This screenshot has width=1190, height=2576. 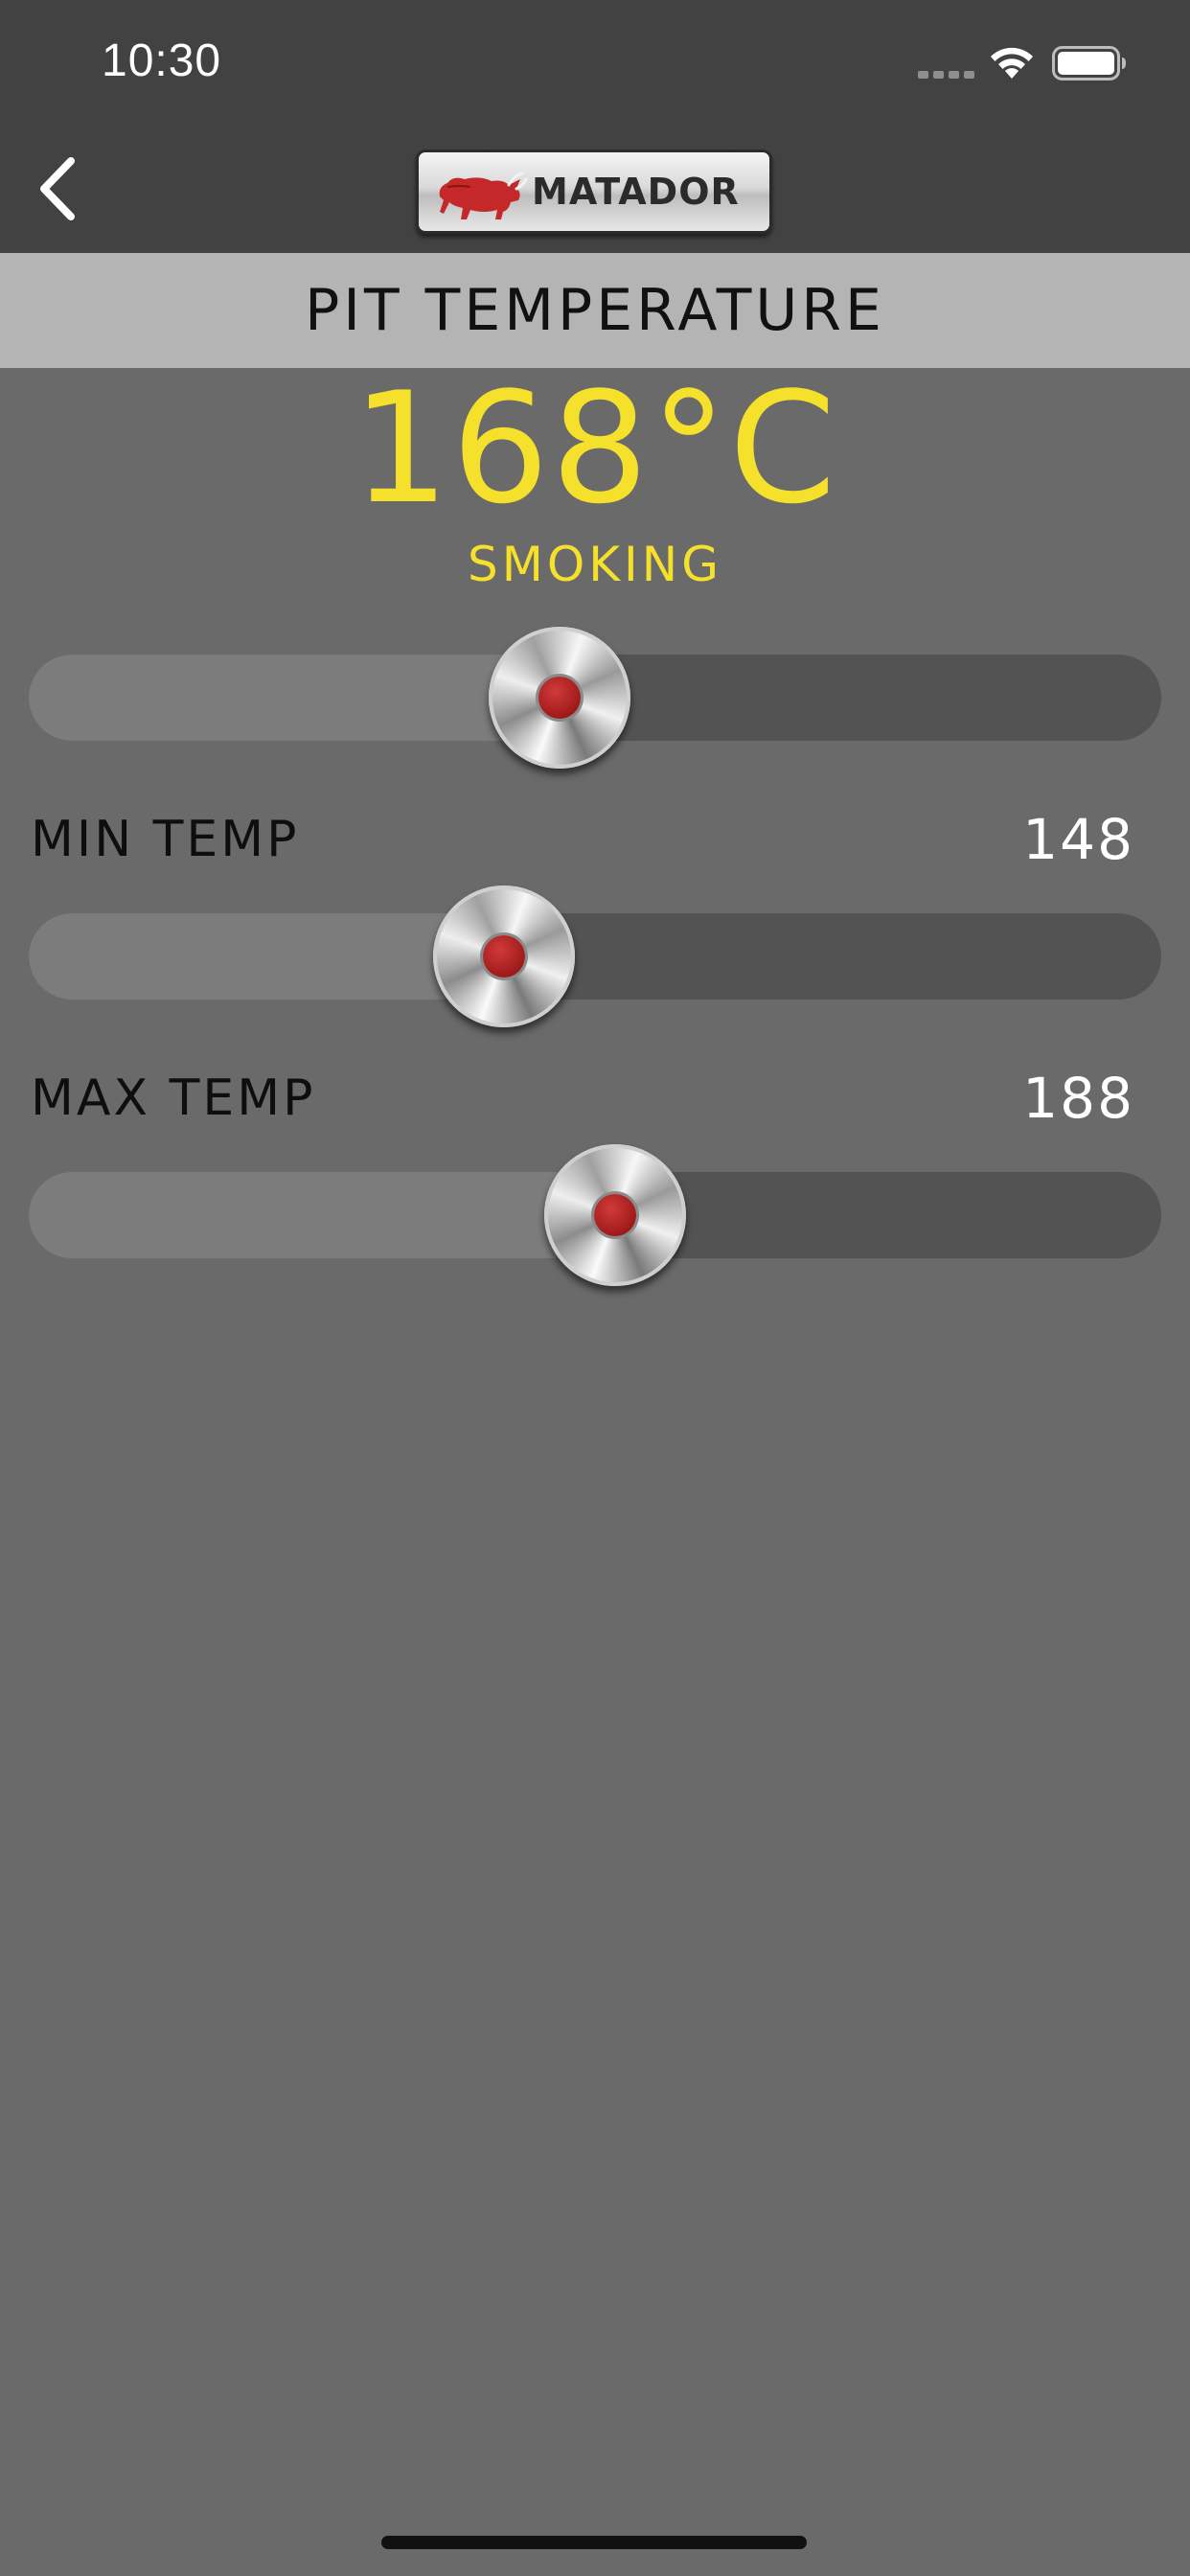 I want to click on max-temp-label: MAX TEMP, so click(x=174, y=1098).